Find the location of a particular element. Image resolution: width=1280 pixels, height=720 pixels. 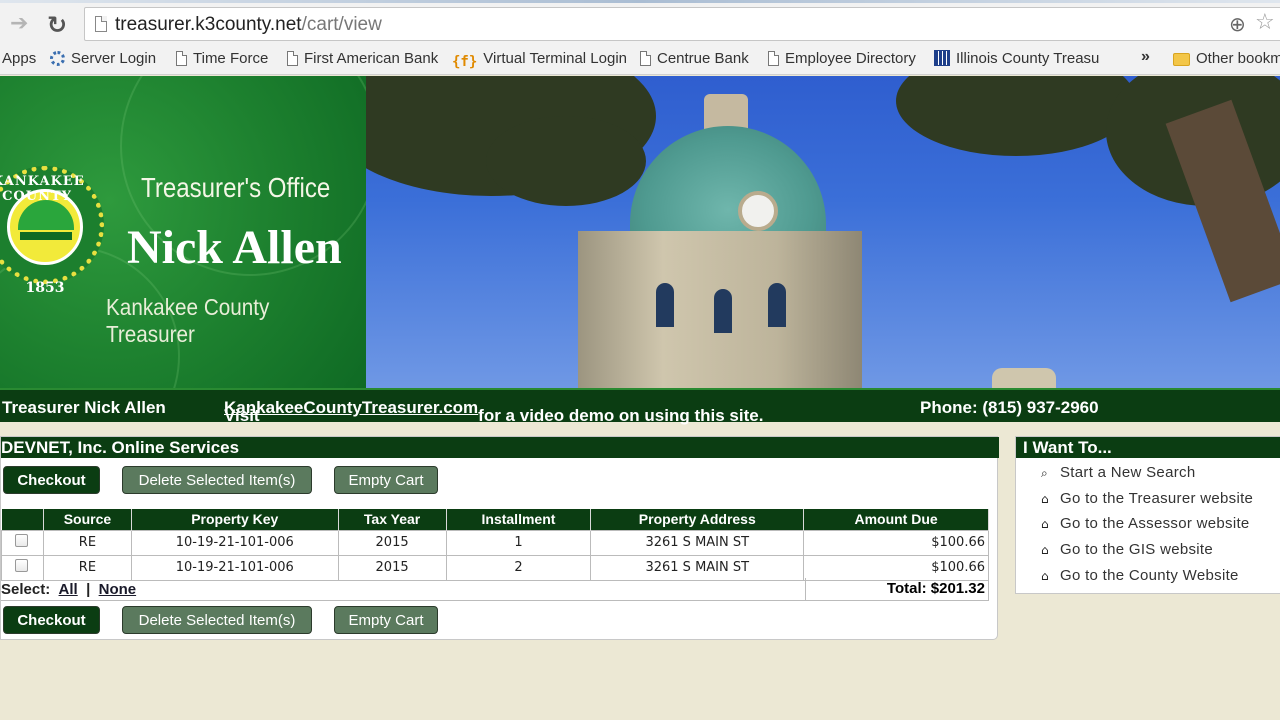

bookmark-label: Time Force is located at coordinates (231, 58).